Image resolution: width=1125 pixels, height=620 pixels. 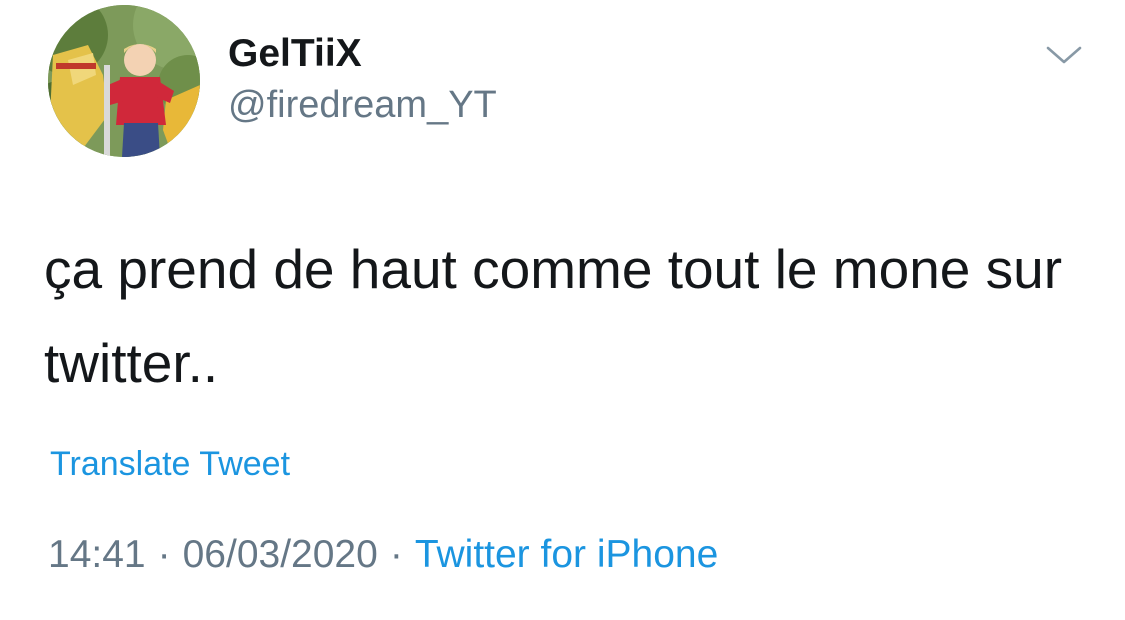 I want to click on tweet-time: 14:41, so click(x=97, y=554).